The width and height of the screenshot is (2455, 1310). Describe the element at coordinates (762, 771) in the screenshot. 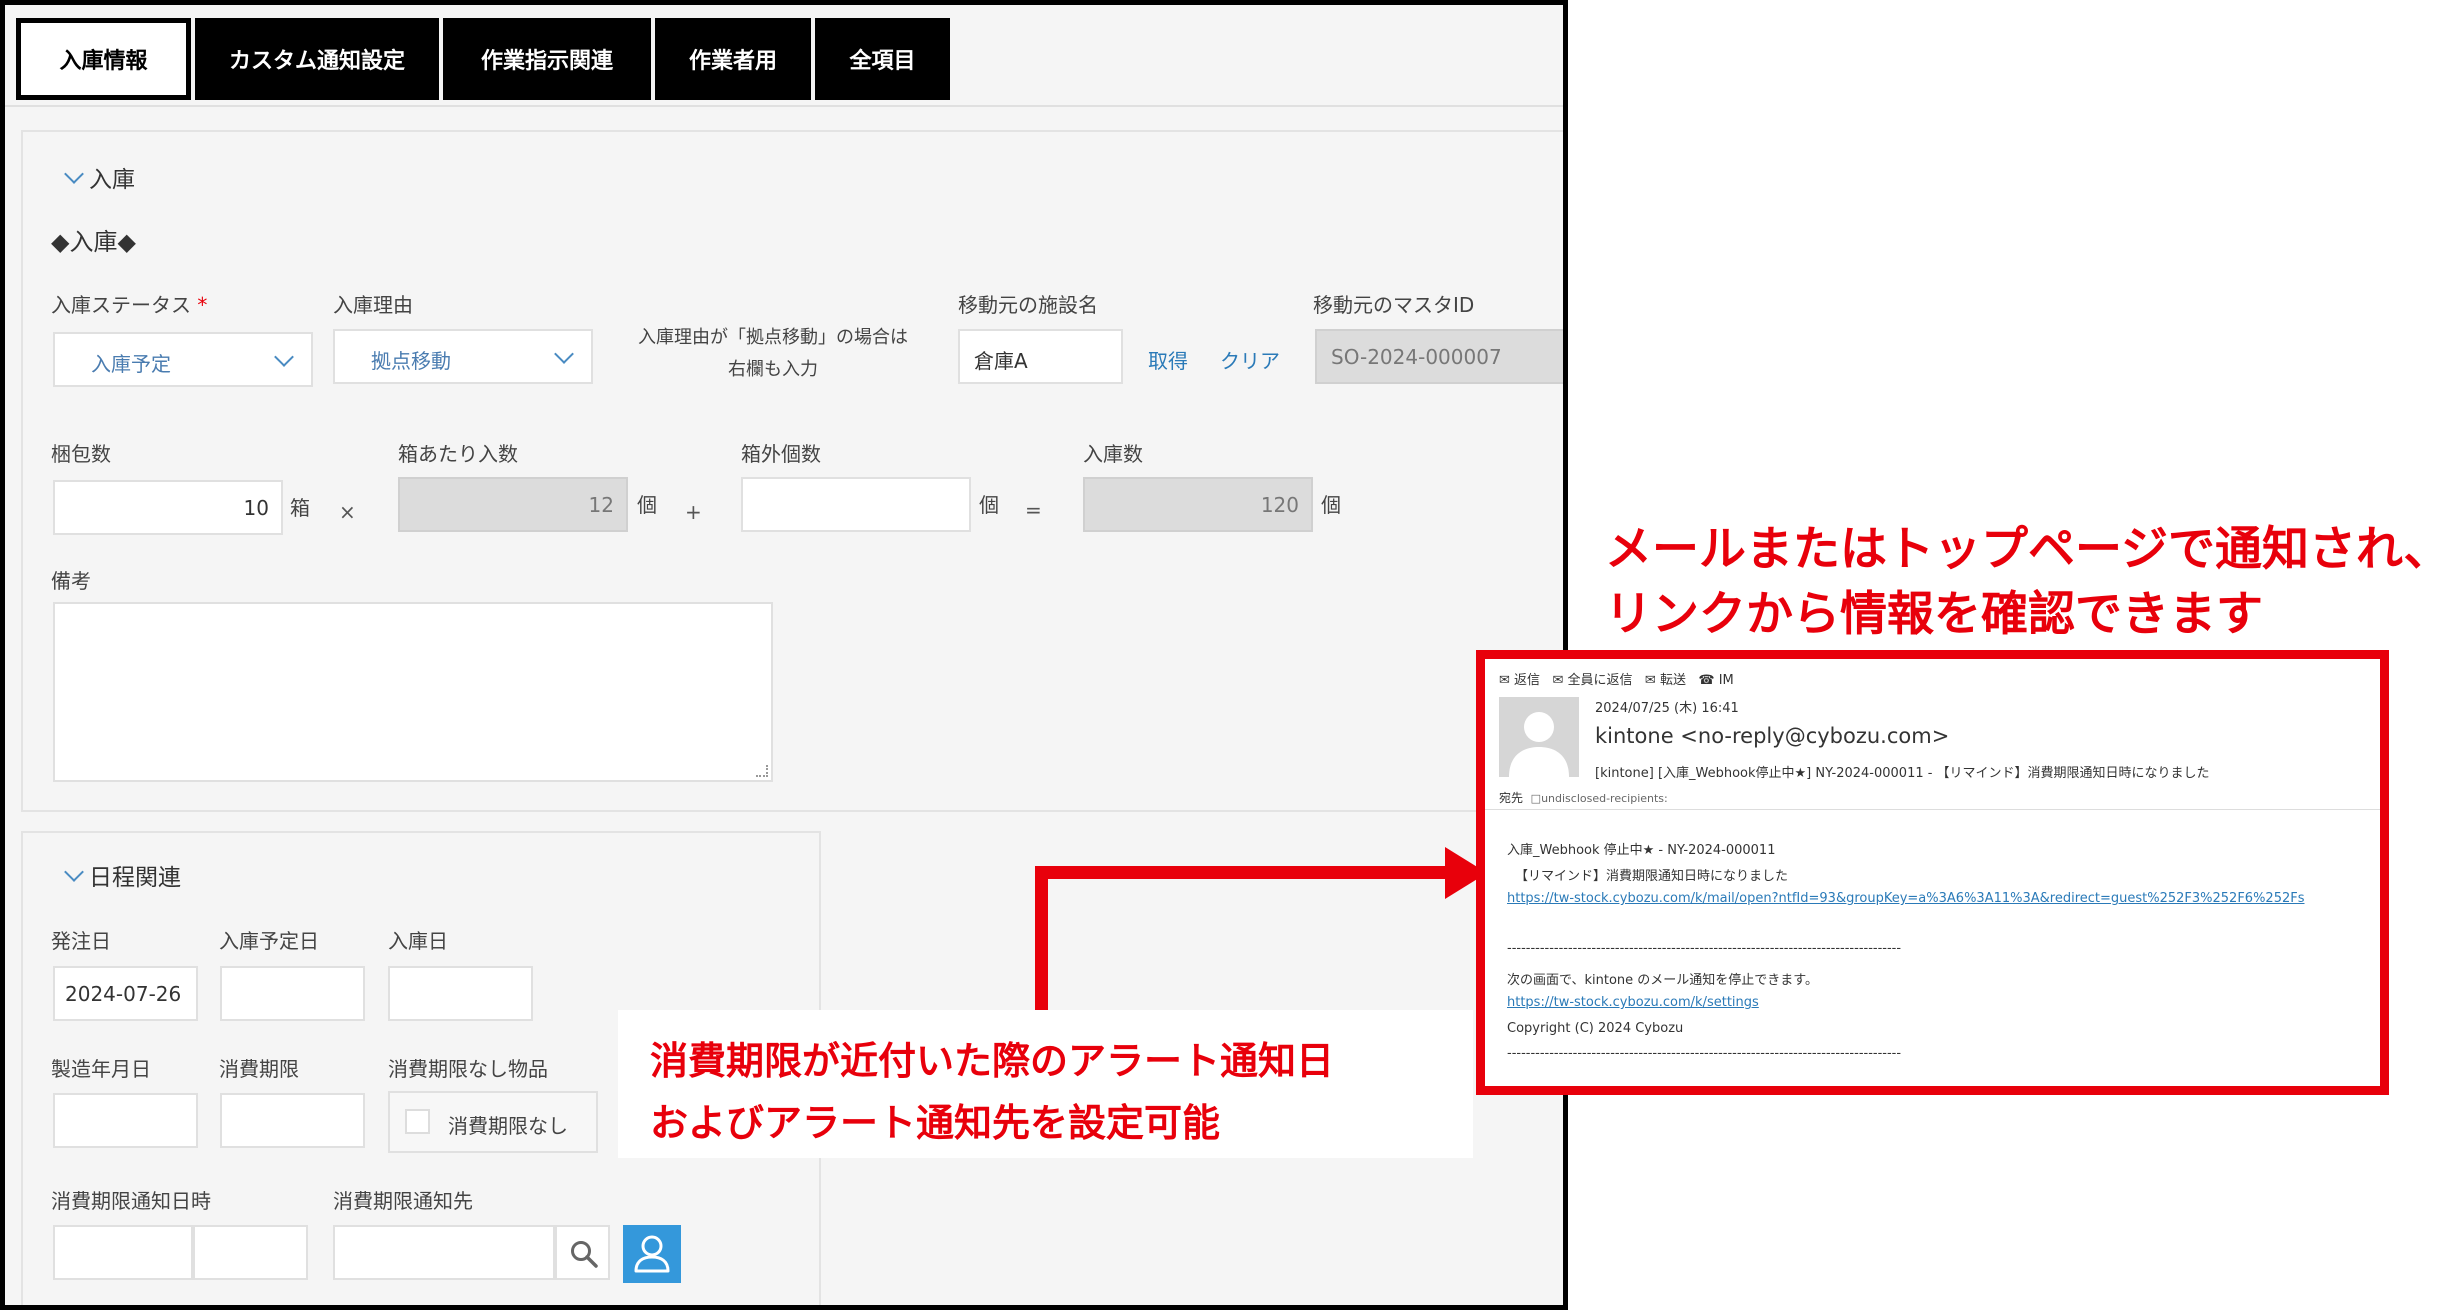

I see `resize-handle-icon` at that location.